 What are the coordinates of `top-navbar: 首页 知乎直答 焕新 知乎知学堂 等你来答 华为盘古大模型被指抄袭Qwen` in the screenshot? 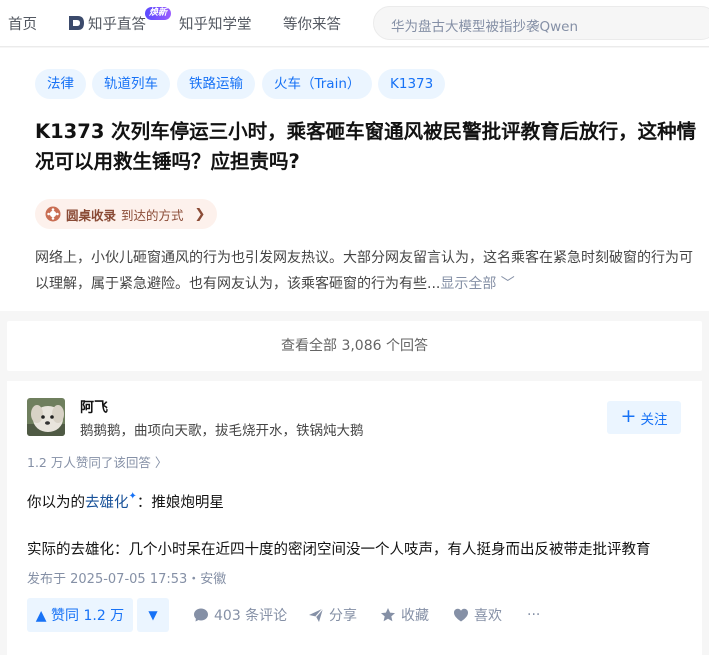 It's located at (354, 23).